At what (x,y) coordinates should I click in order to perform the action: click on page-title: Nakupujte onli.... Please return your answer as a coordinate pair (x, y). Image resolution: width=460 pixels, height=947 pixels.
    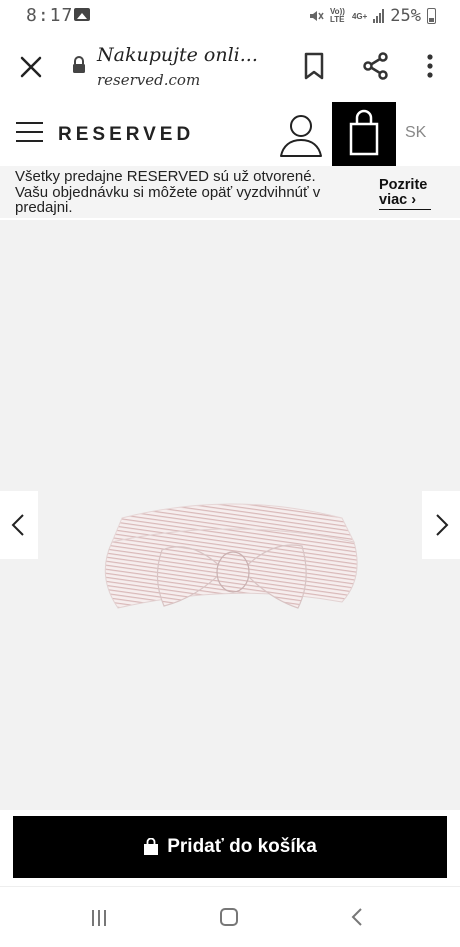
    Looking at the image, I should click on (177, 55).